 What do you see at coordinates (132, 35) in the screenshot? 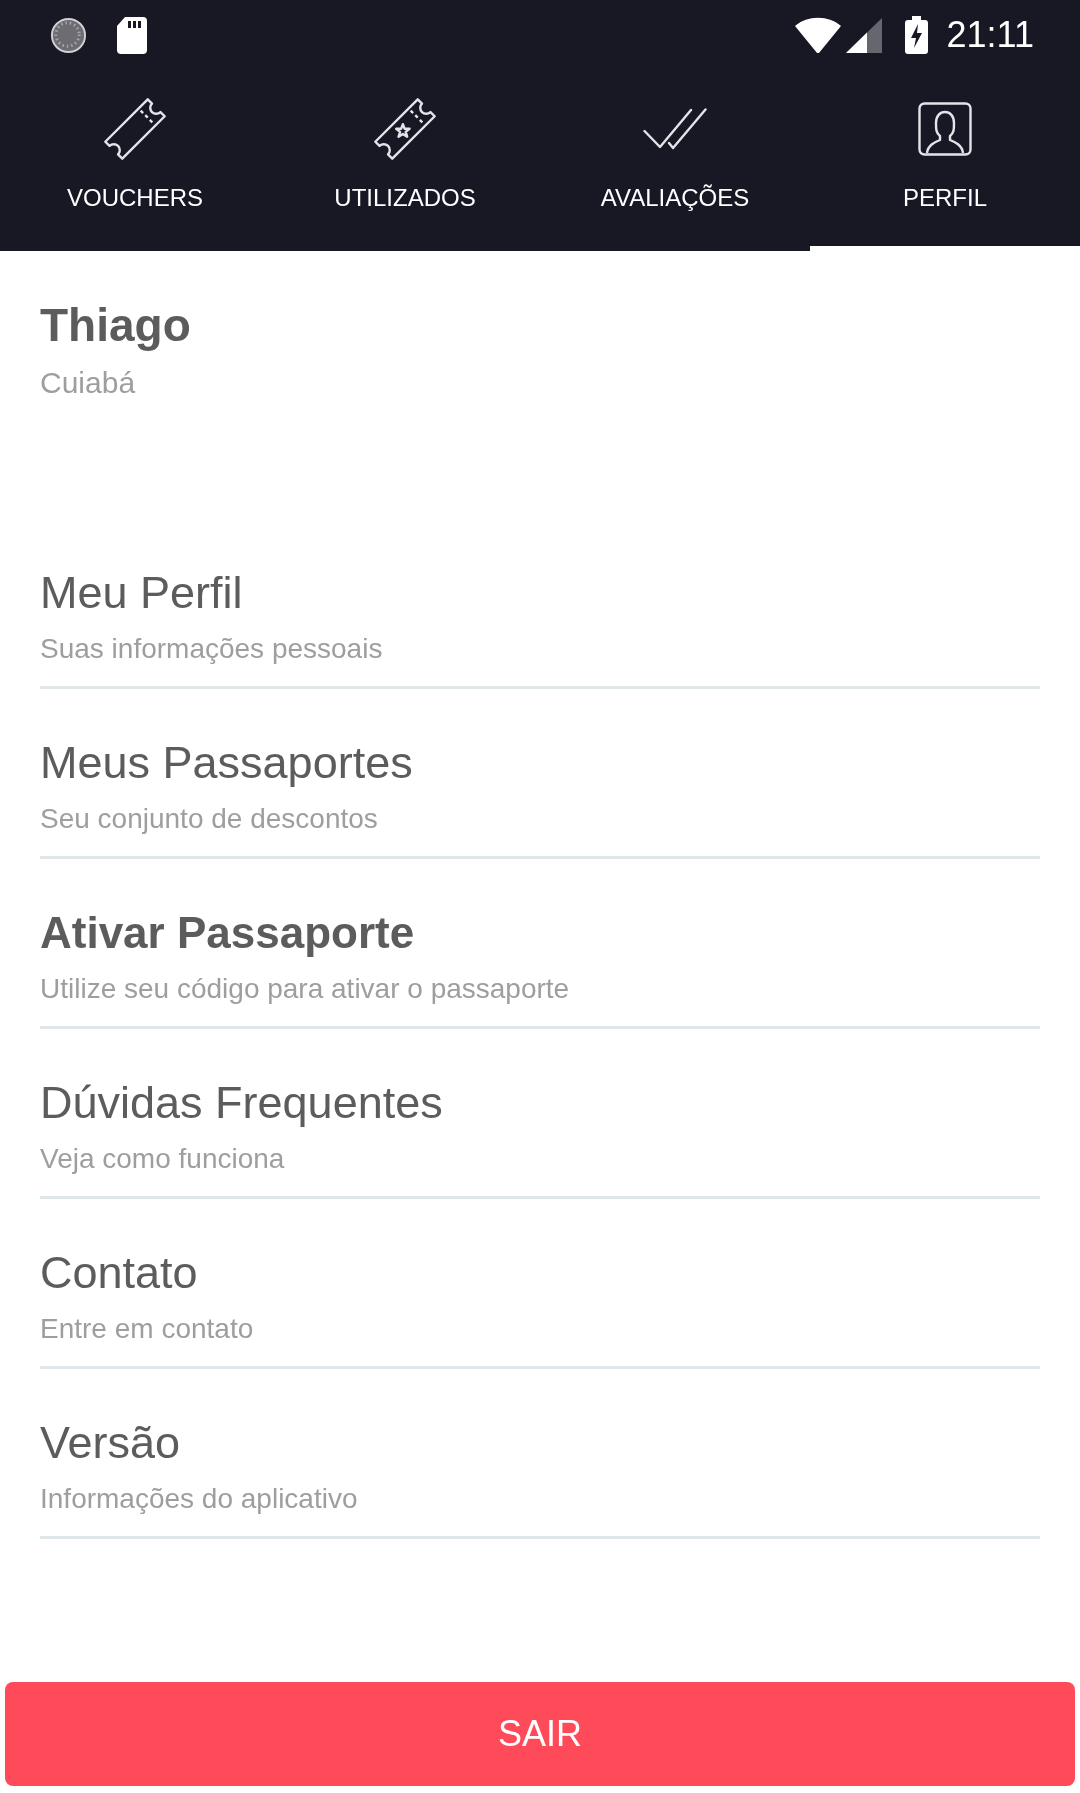
I see `sd-card-icon` at bounding box center [132, 35].